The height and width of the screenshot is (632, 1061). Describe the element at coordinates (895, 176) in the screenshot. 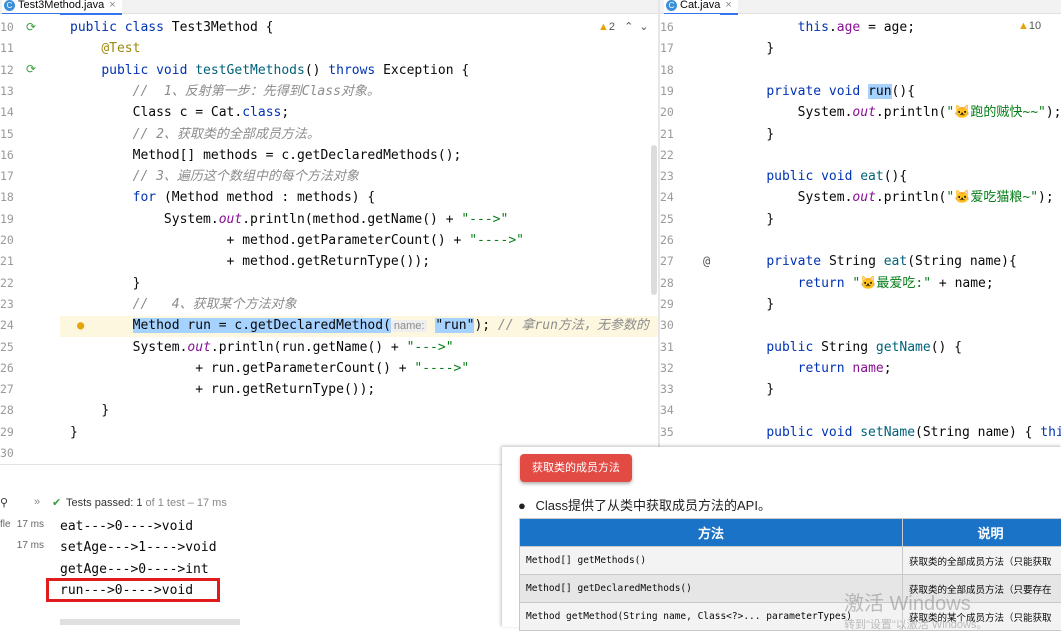

I see `code-token: (){` at that location.